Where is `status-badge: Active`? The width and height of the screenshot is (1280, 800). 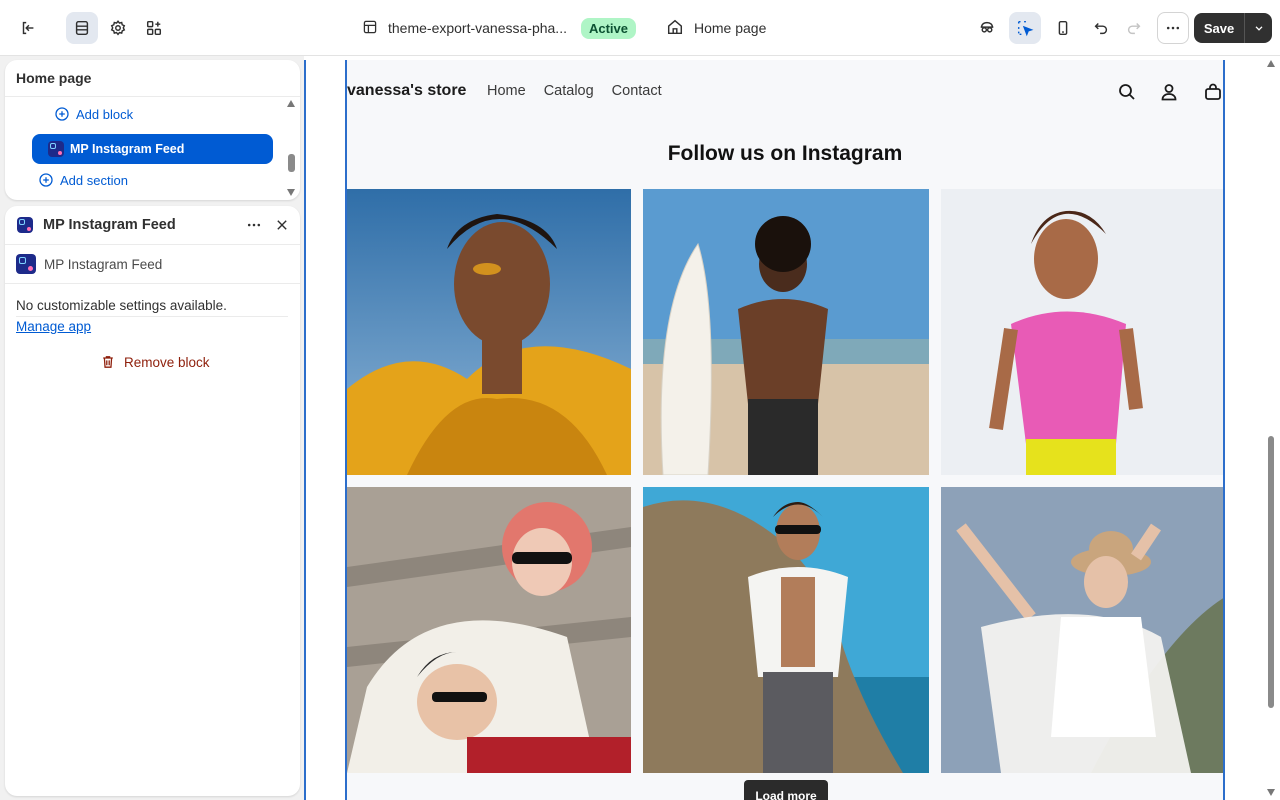
status-badge: Active is located at coordinates (608, 28).